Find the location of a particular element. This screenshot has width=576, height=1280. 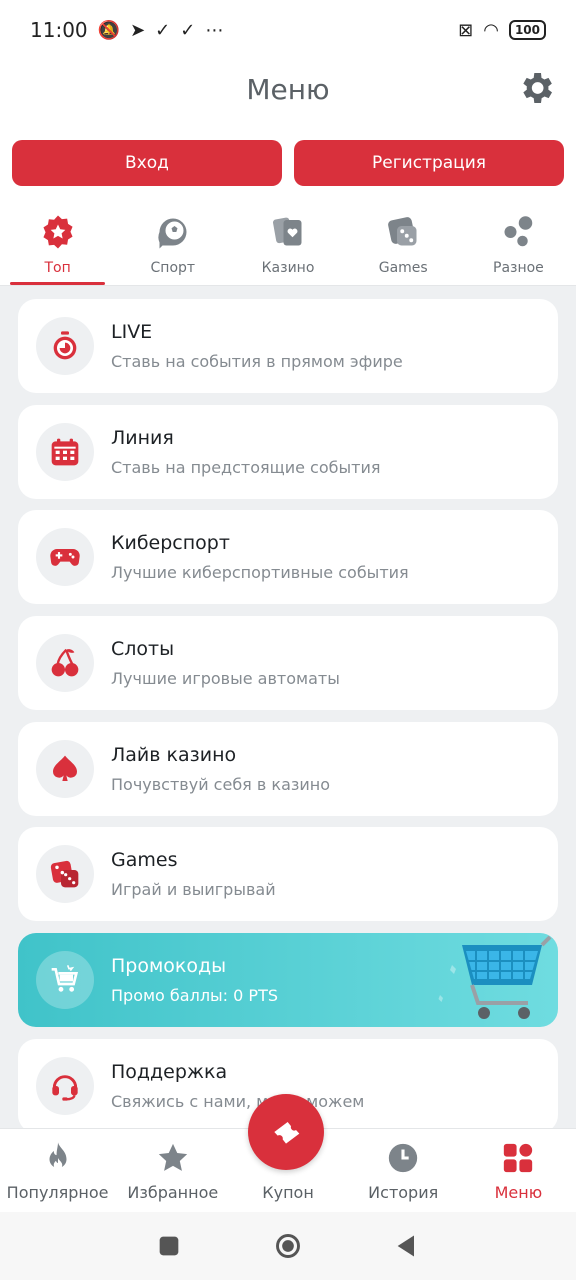

nav-menu: Меню is located at coordinates (518, 1170).